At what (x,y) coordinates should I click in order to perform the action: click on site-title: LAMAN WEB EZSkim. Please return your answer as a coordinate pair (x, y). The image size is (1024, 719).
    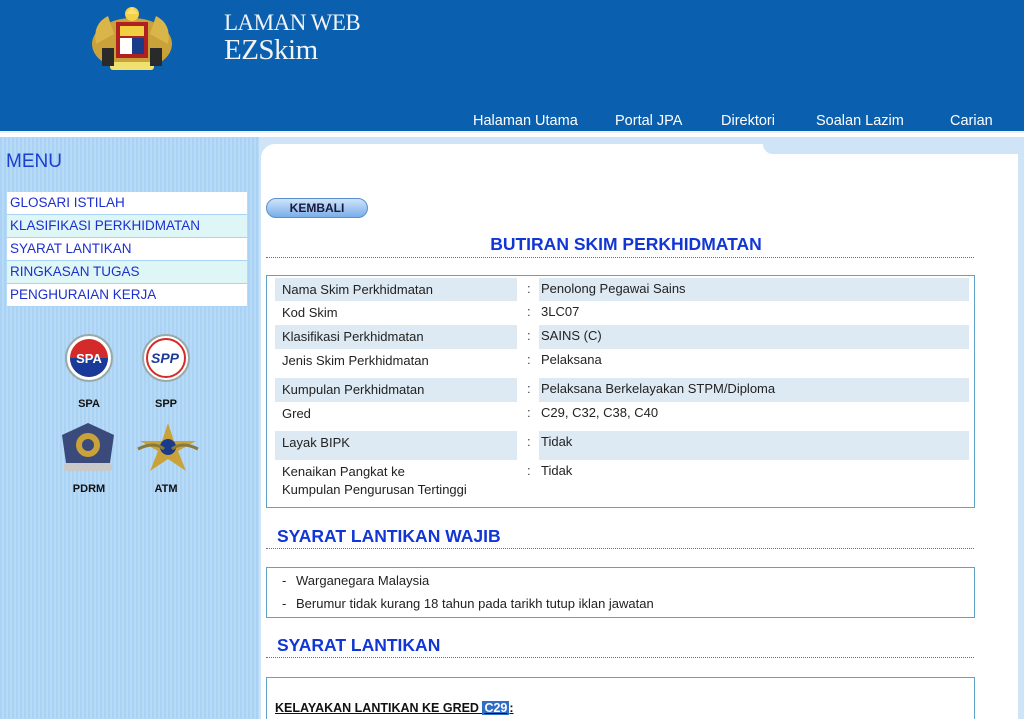
    Looking at the image, I should click on (292, 38).